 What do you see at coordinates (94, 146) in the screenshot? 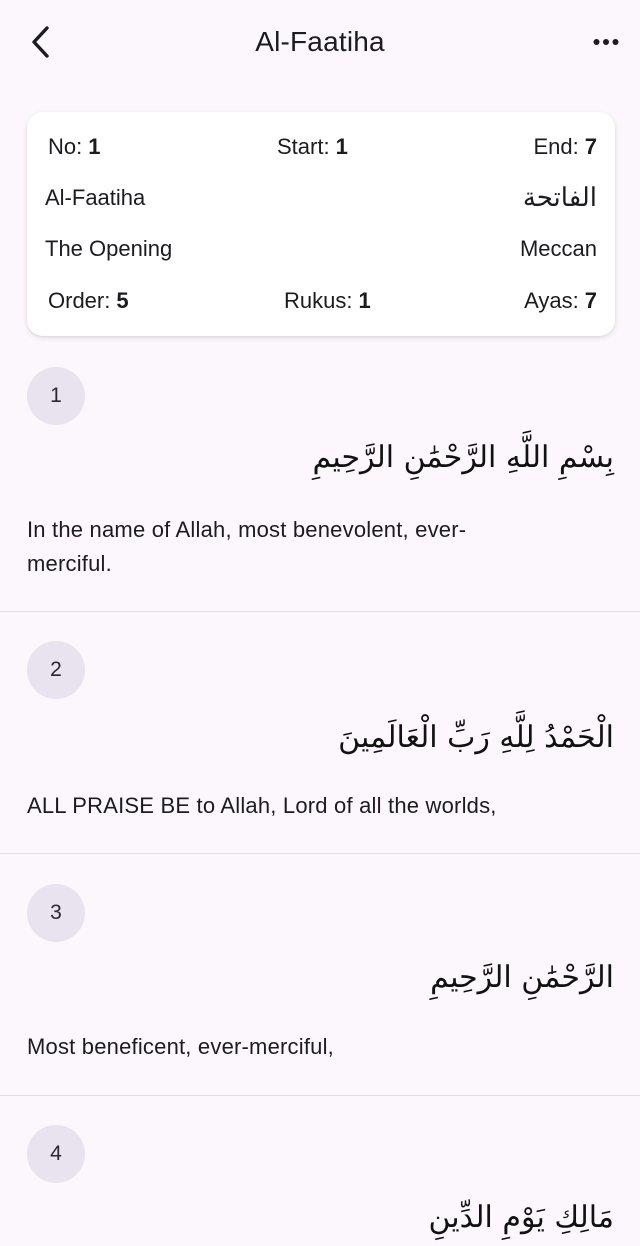
I see `surah-number-value: 1` at bounding box center [94, 146].